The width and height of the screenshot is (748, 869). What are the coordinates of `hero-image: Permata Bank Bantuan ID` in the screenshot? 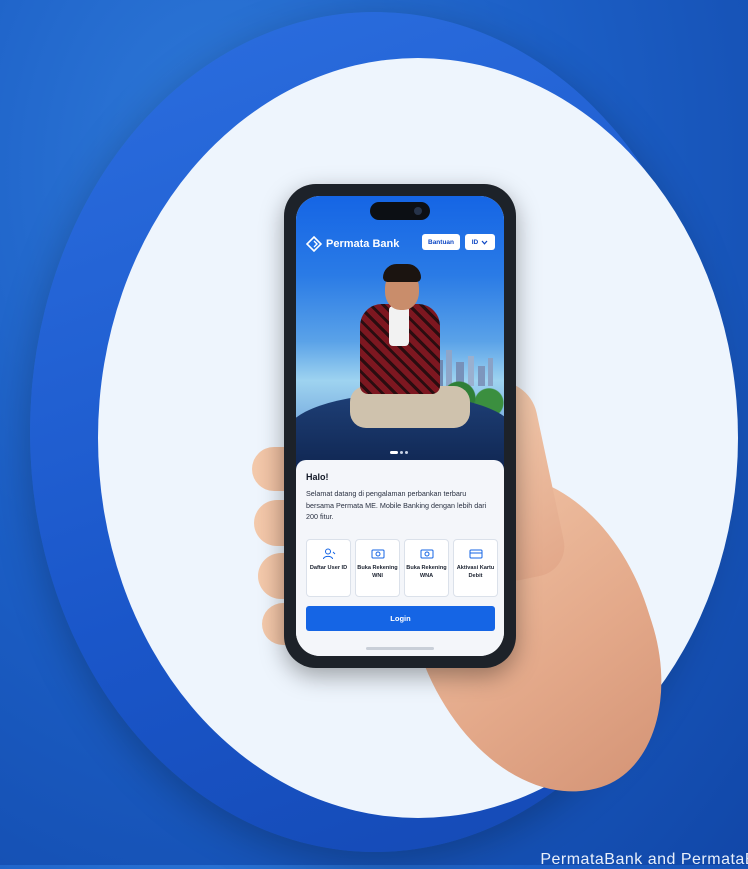 It's located at (400, 335).